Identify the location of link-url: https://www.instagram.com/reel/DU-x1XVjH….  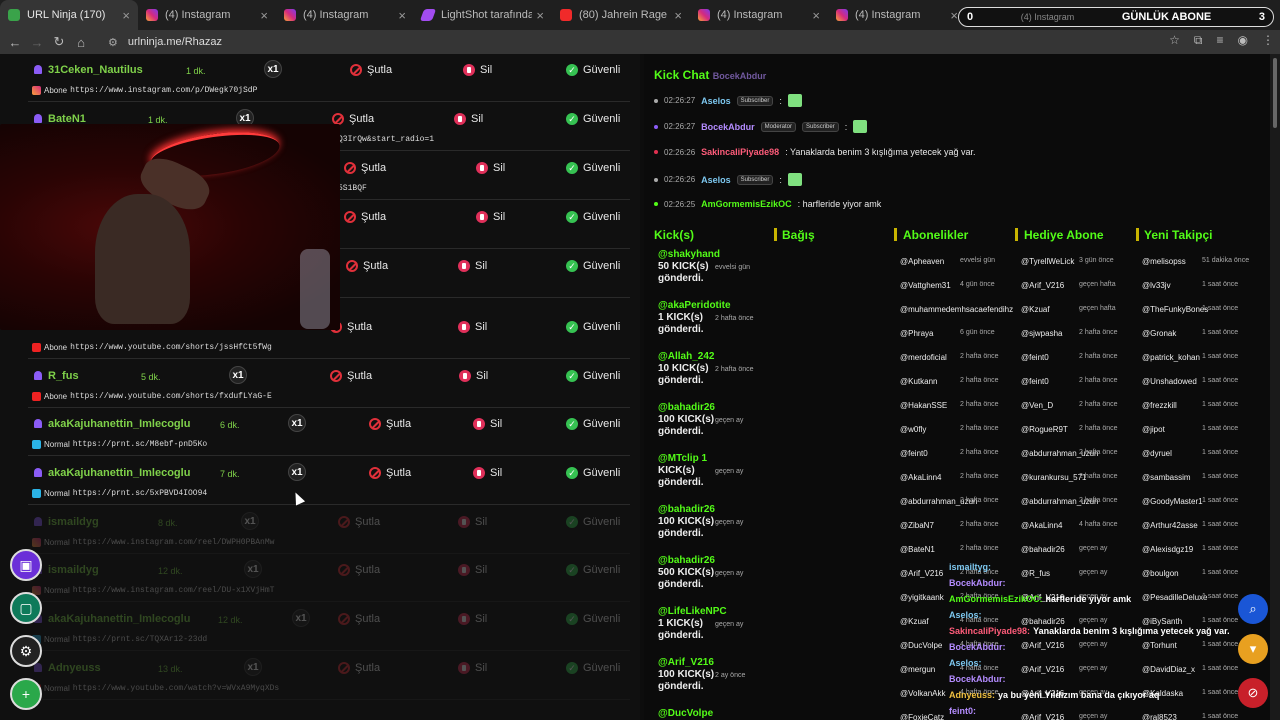
(174, 590).